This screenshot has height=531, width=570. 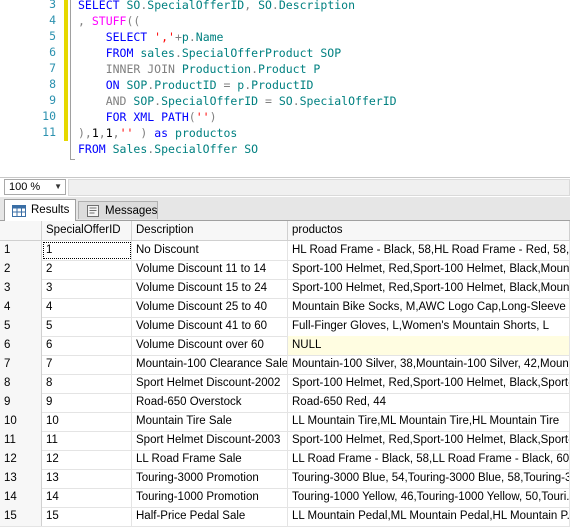 I want to click on cell-specialofferid: 9, so click(x=87, y=402).